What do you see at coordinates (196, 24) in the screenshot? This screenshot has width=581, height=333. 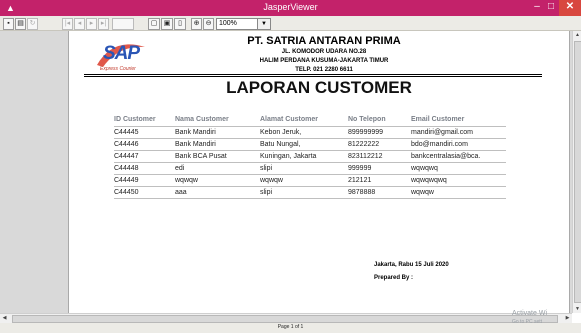 I see `zoom-in-icon: ⊕` at bounding box center [196, 24].